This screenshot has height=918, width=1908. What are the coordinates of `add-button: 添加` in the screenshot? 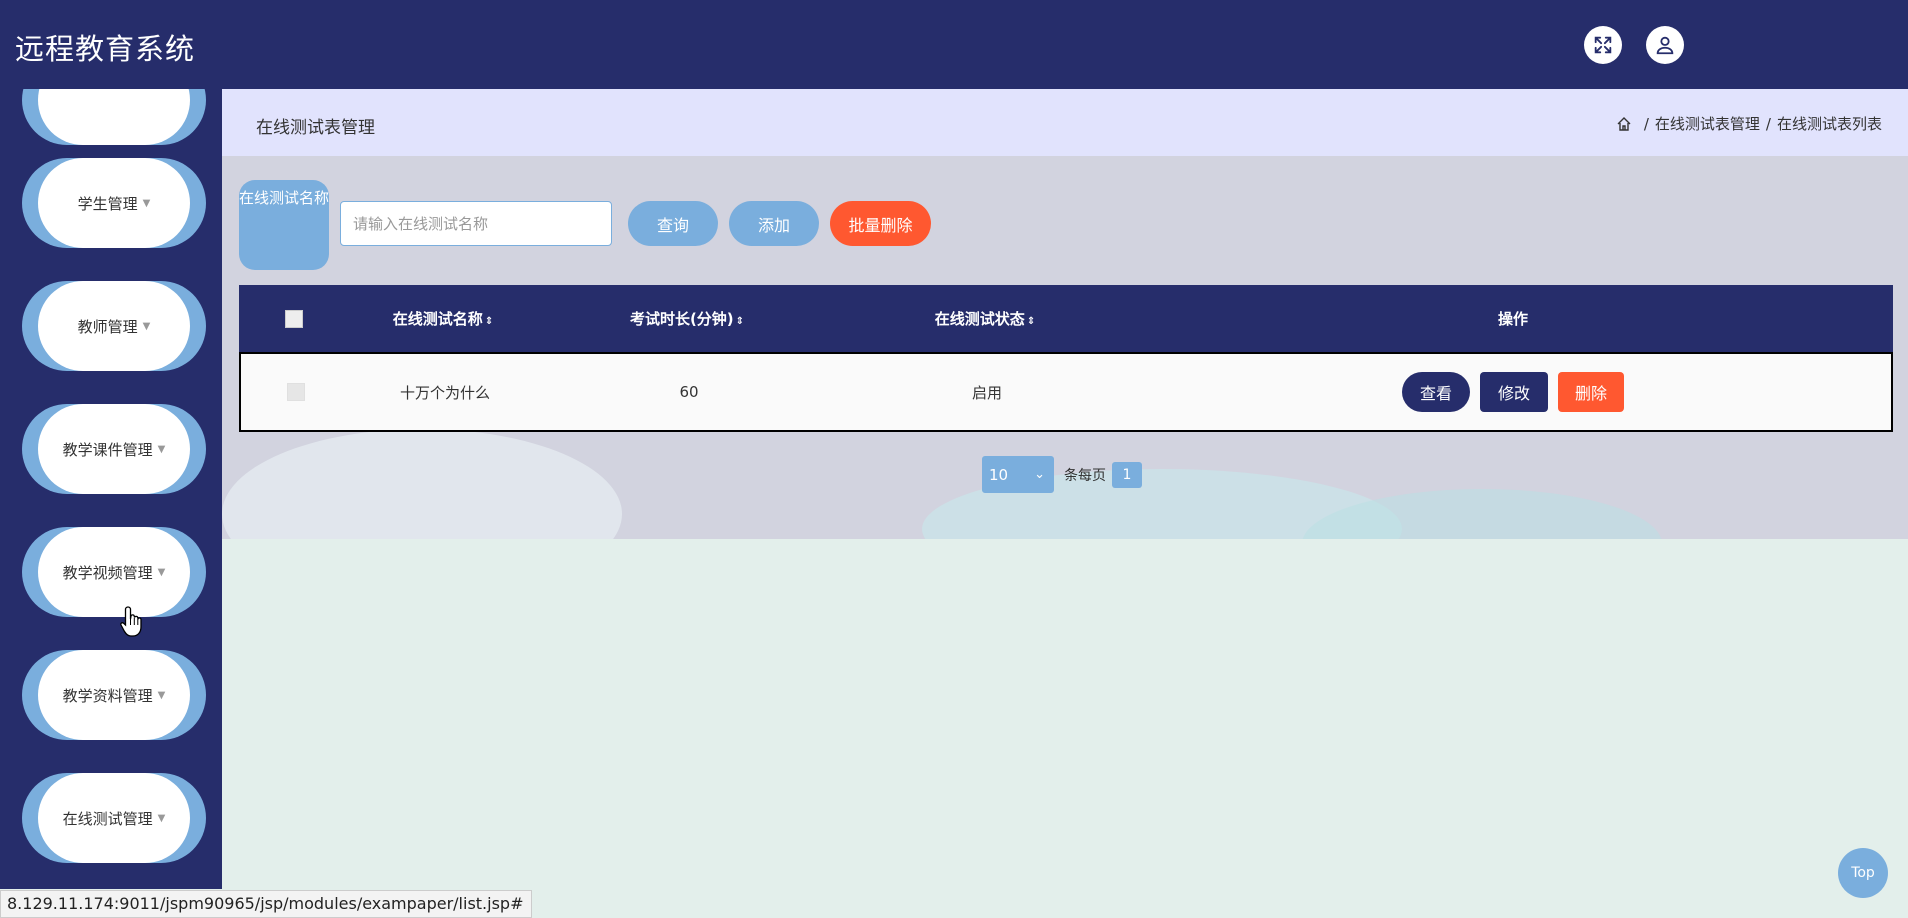 It's located at (774, 223).